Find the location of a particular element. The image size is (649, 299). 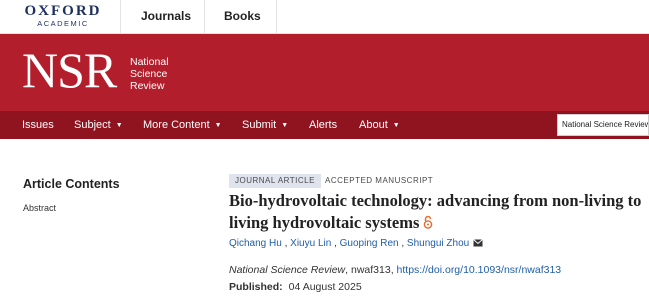

nav-submit: Submit ▼ is located at coordinates (265, 125).